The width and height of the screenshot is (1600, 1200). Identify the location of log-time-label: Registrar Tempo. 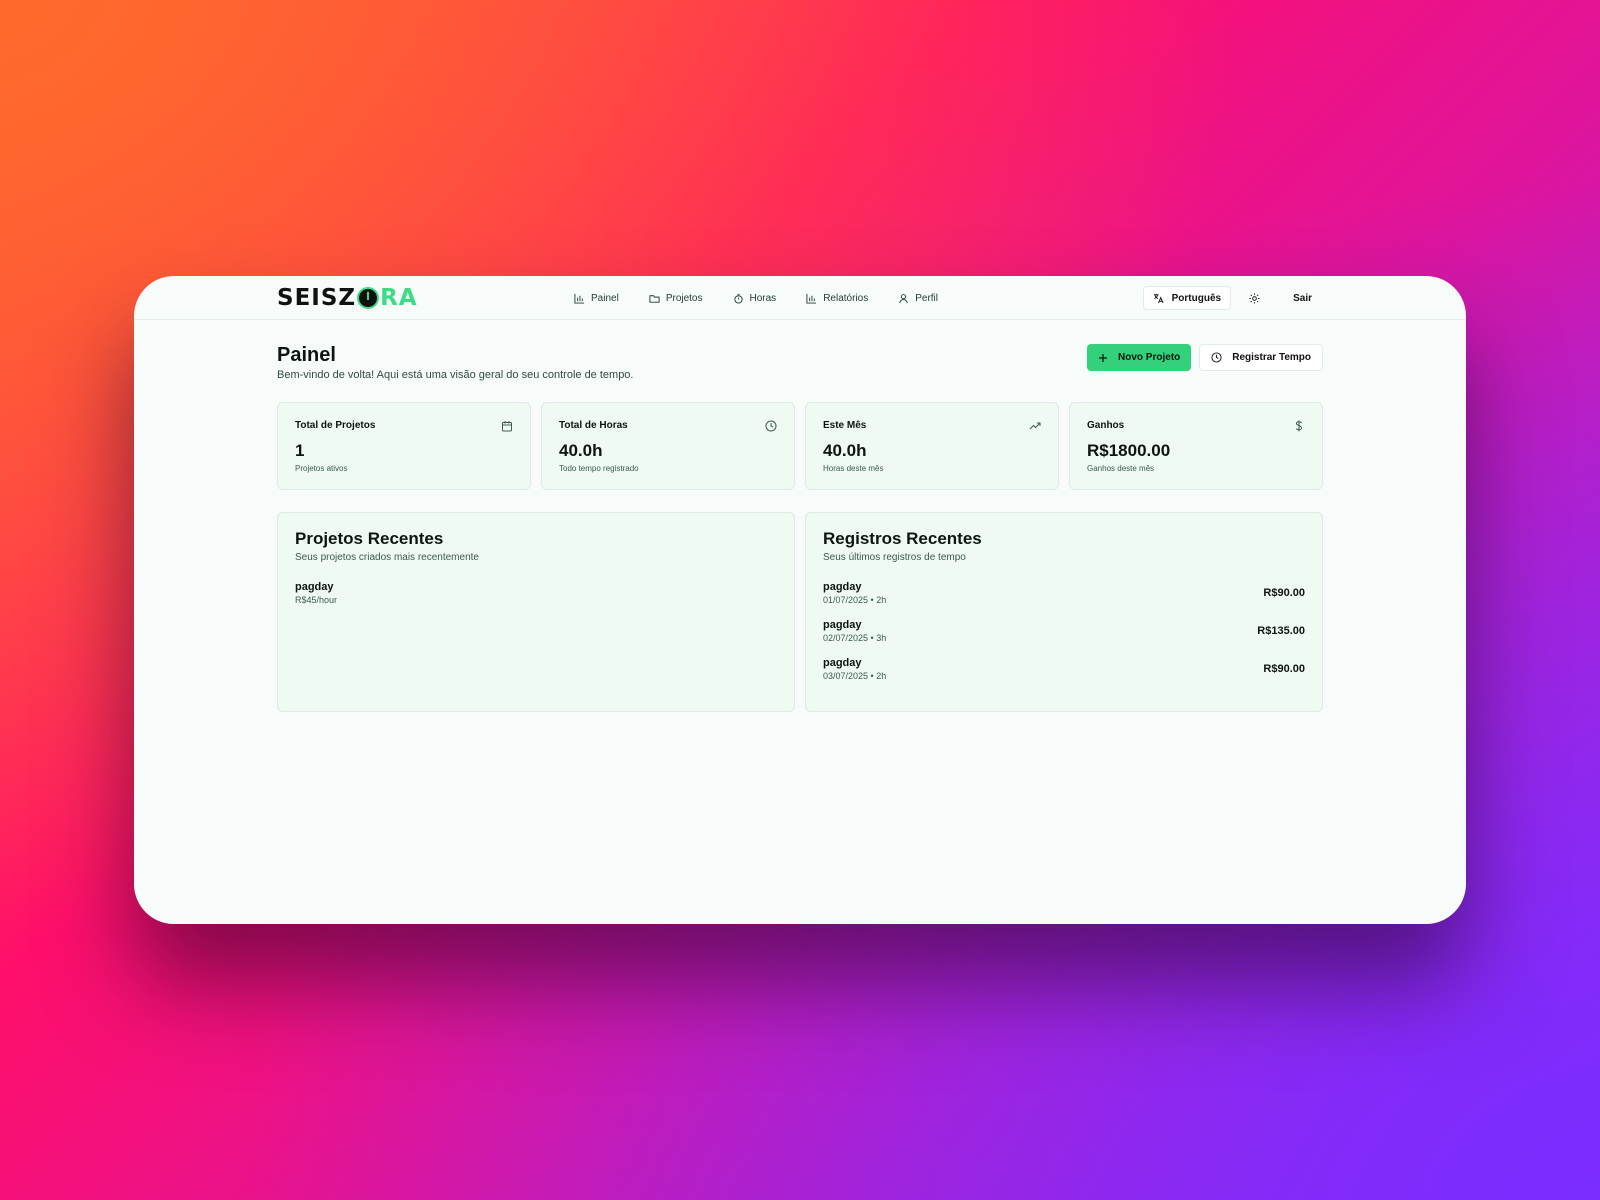
(1271, 357).